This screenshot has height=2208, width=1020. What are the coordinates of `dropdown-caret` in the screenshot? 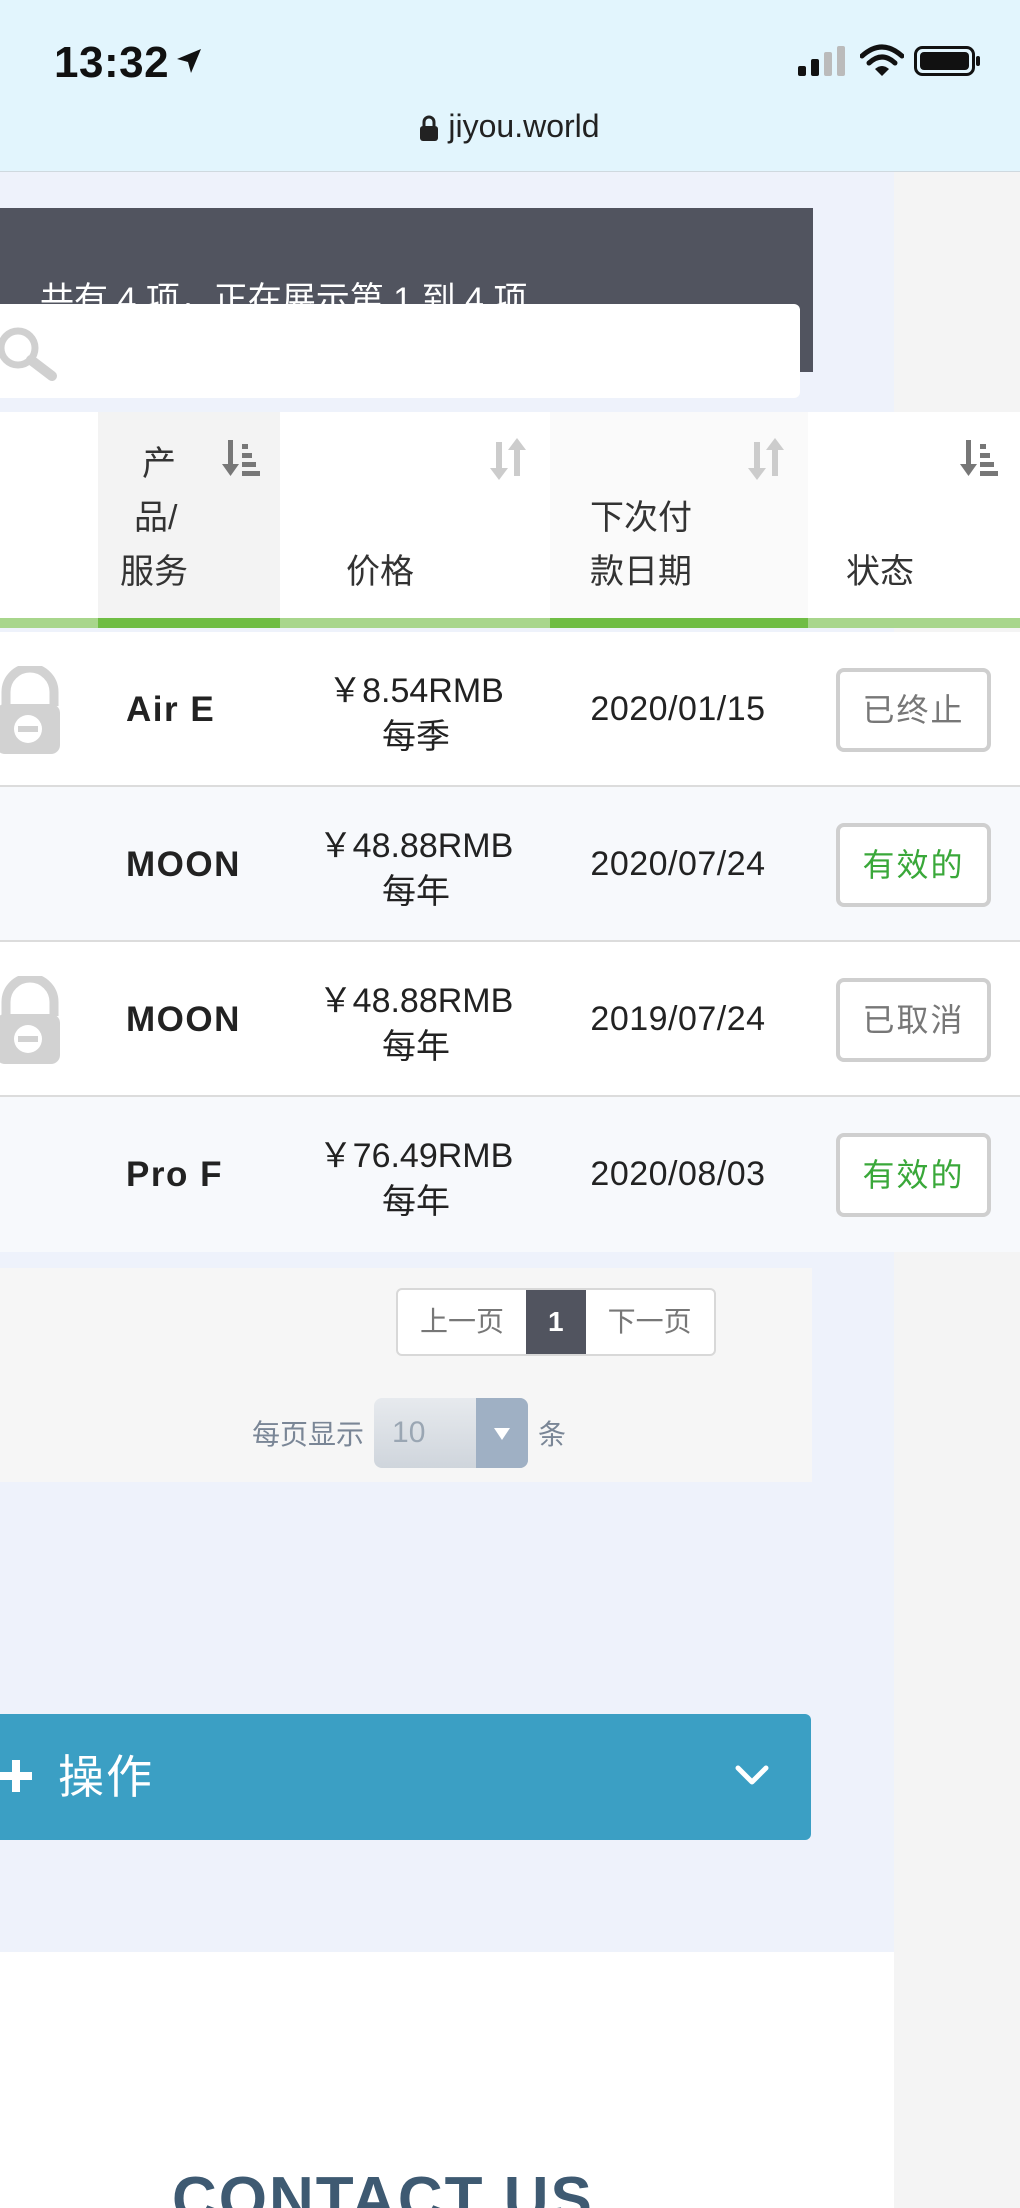 It's located at (502, 1433).